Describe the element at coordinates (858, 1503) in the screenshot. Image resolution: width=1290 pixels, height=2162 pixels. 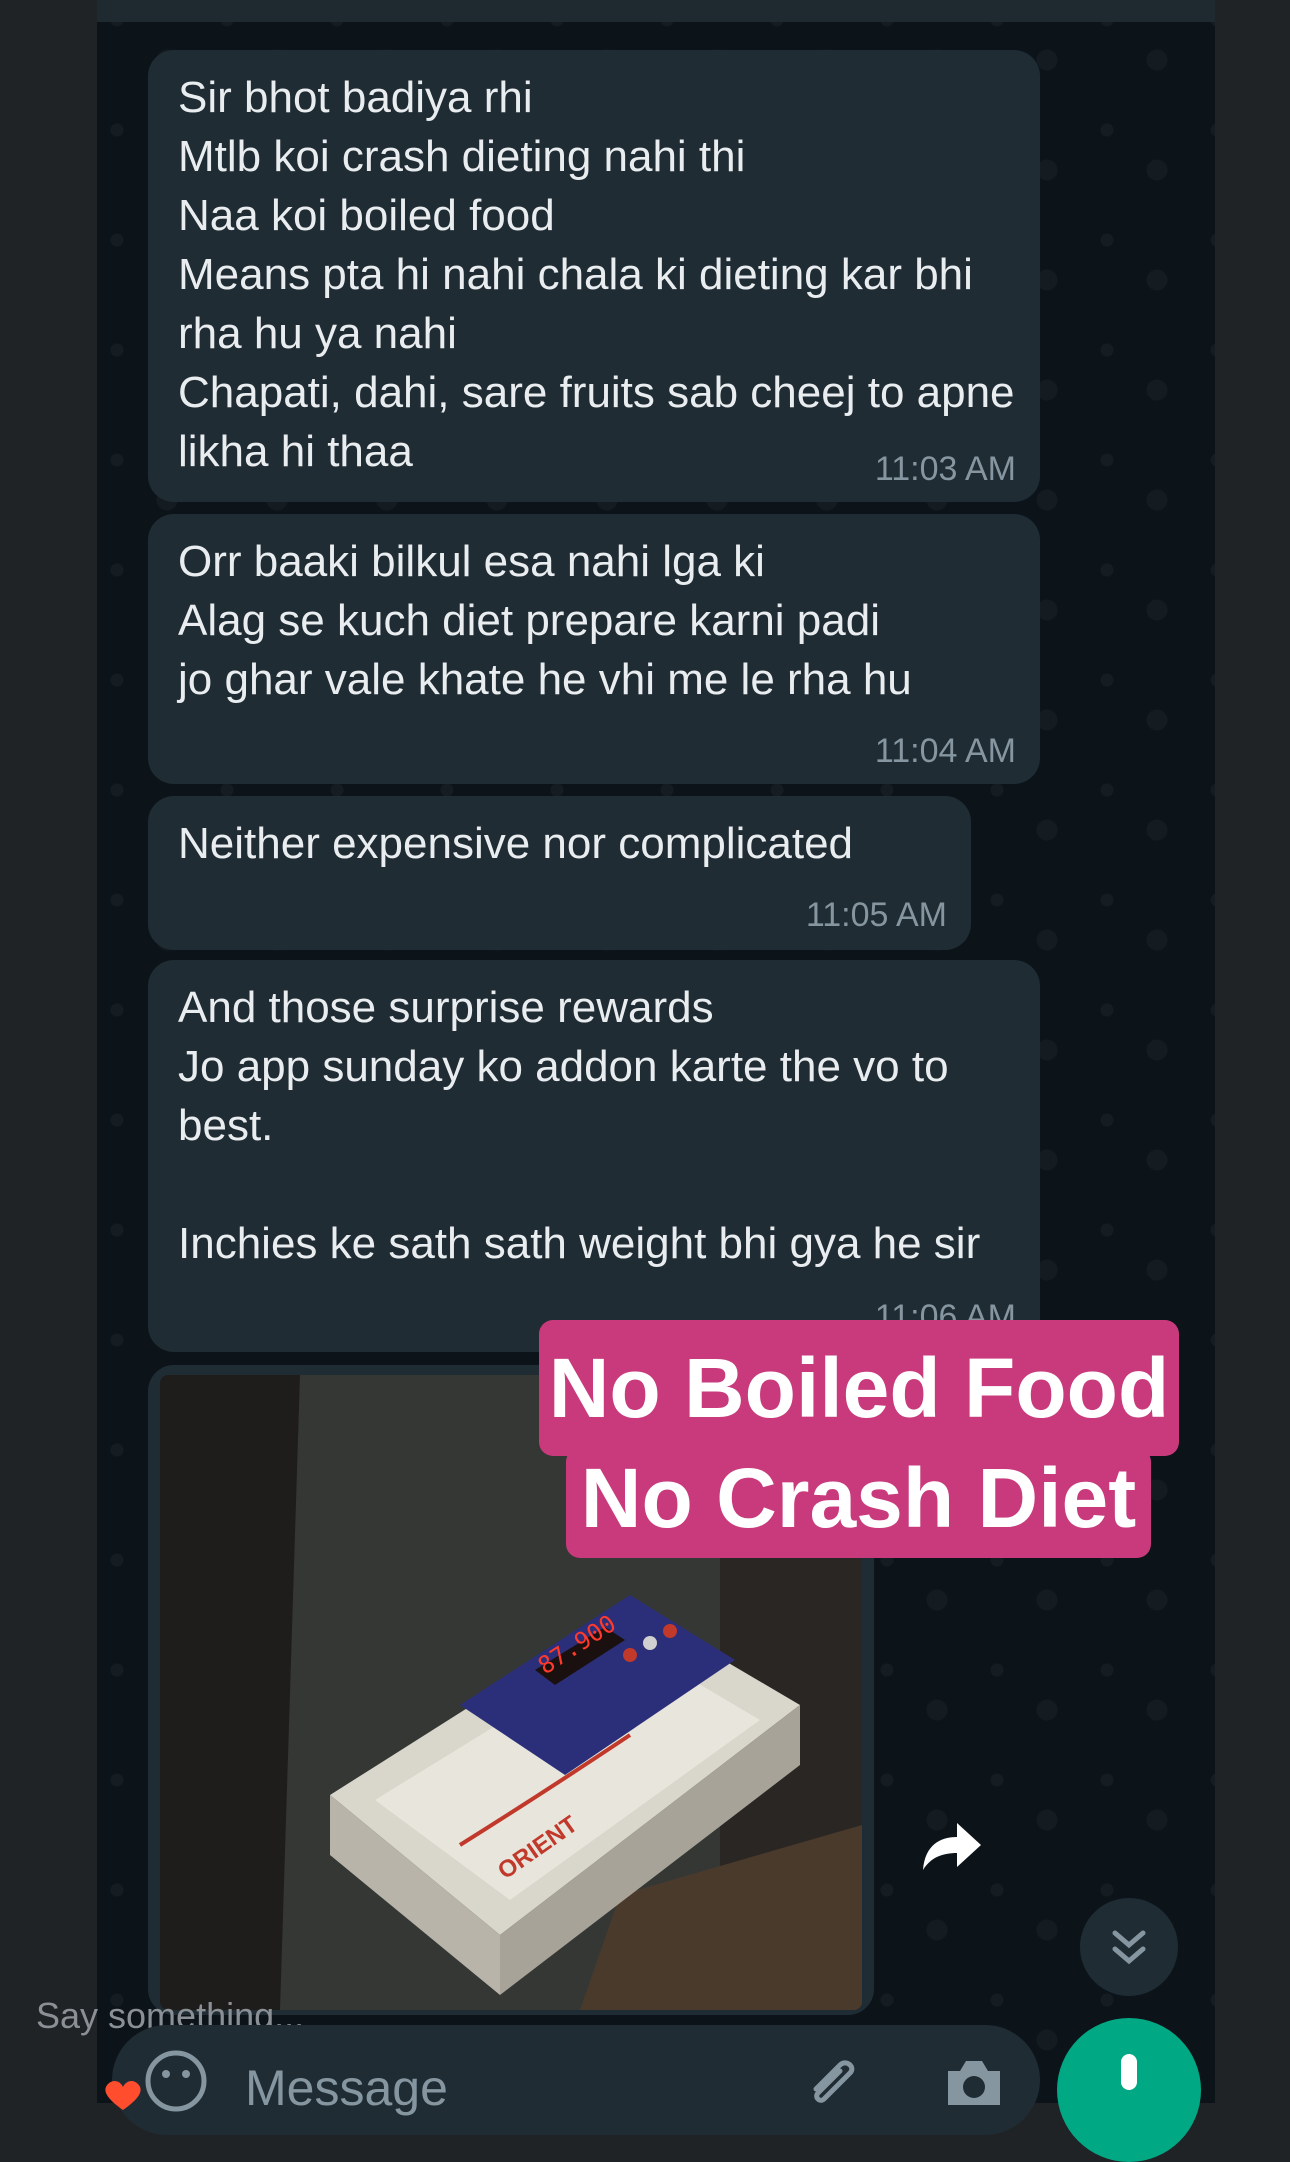
I see `caption-line-2: No Crash Diet` at that location.